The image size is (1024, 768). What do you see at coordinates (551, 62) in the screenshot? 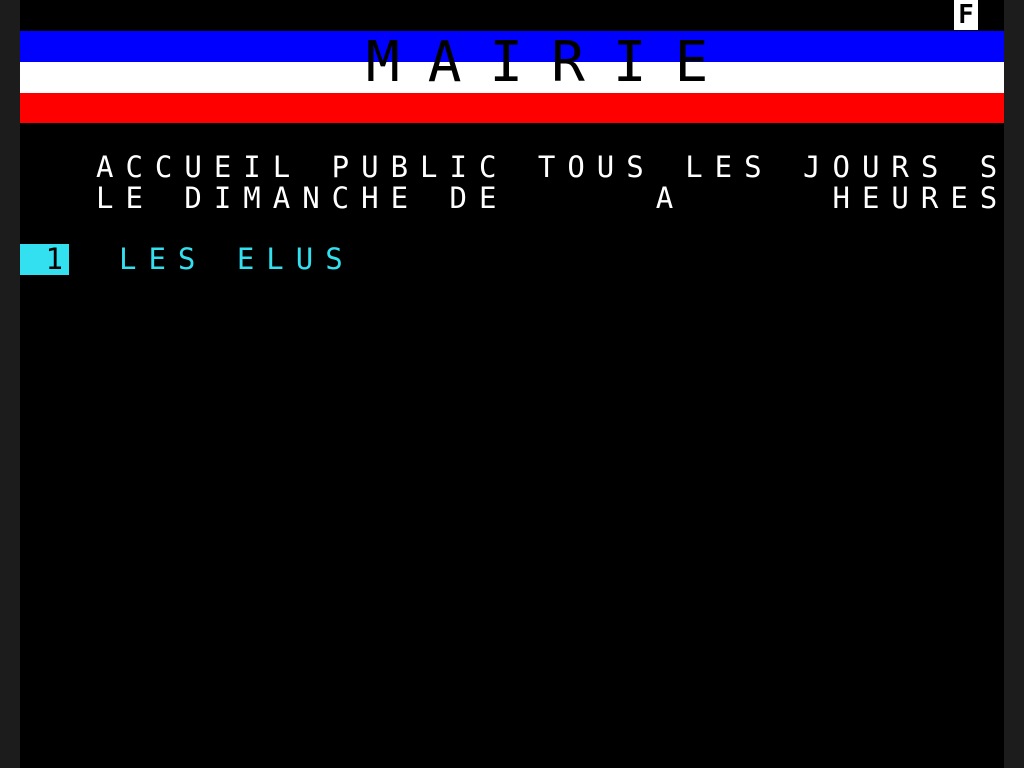
I see `page-title: MAIRIE` at bounding box center [551, 62].